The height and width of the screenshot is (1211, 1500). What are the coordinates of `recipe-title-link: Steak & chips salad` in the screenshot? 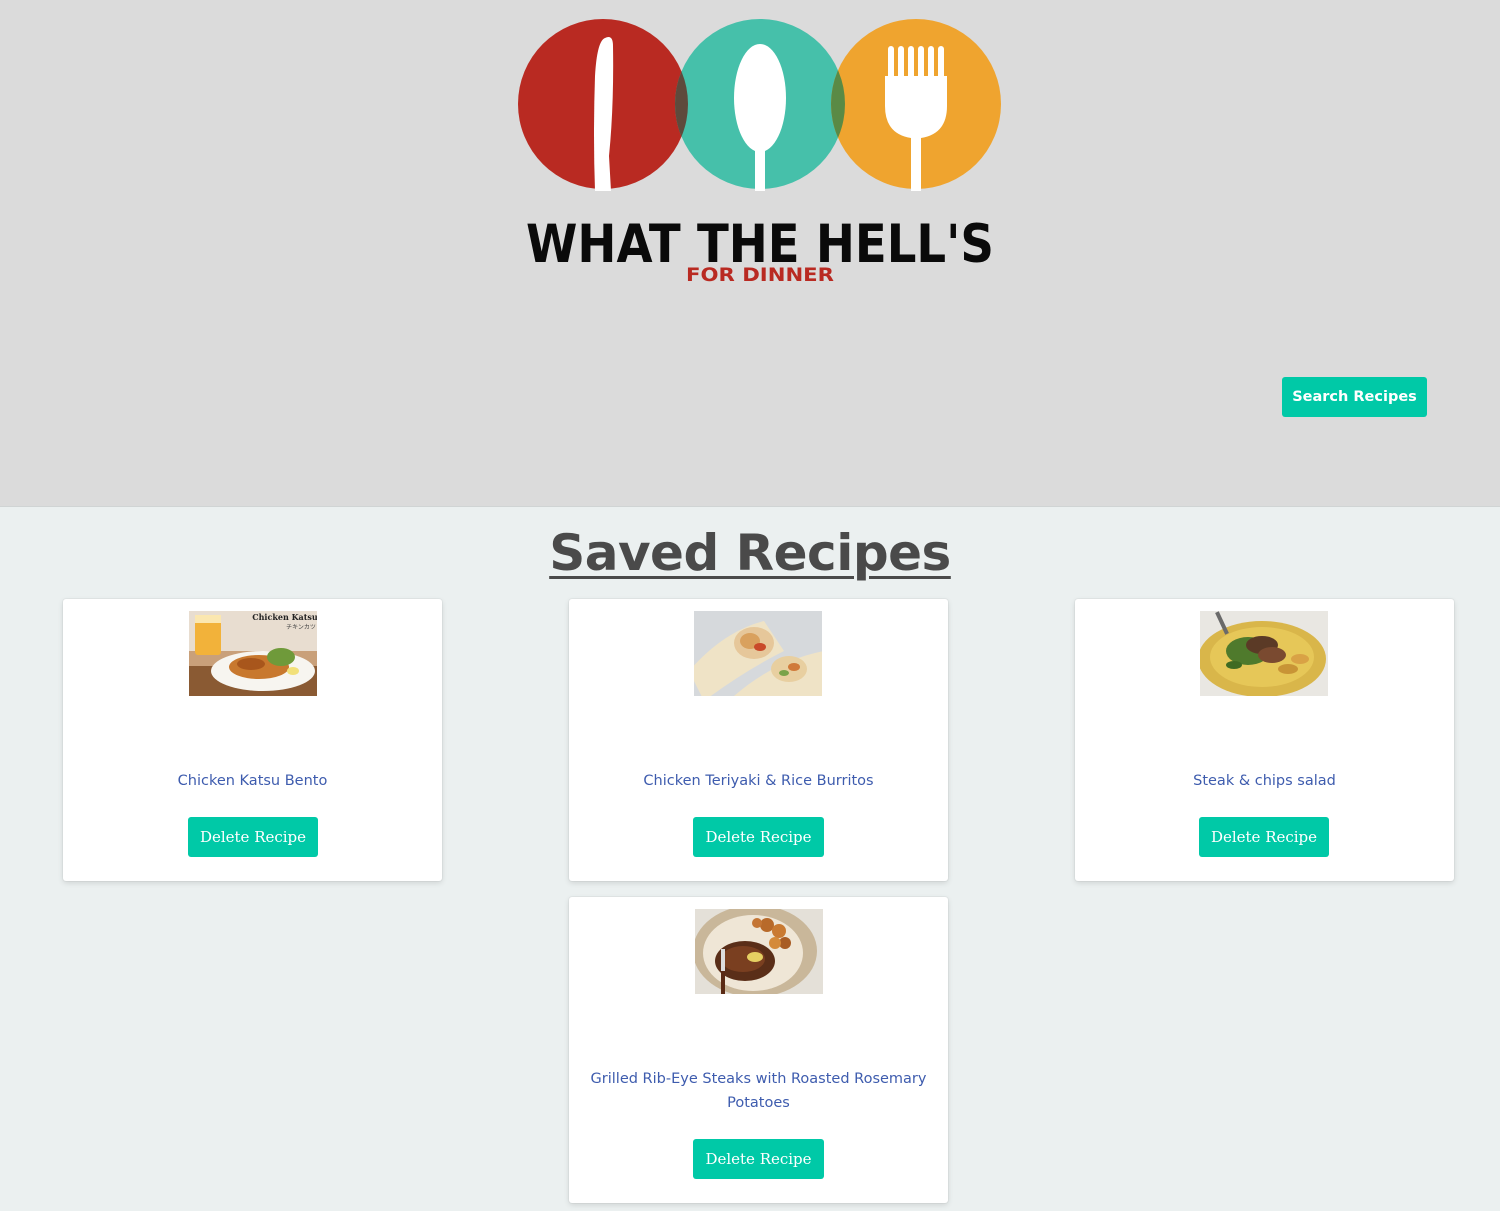 It's located at (1264, 781).